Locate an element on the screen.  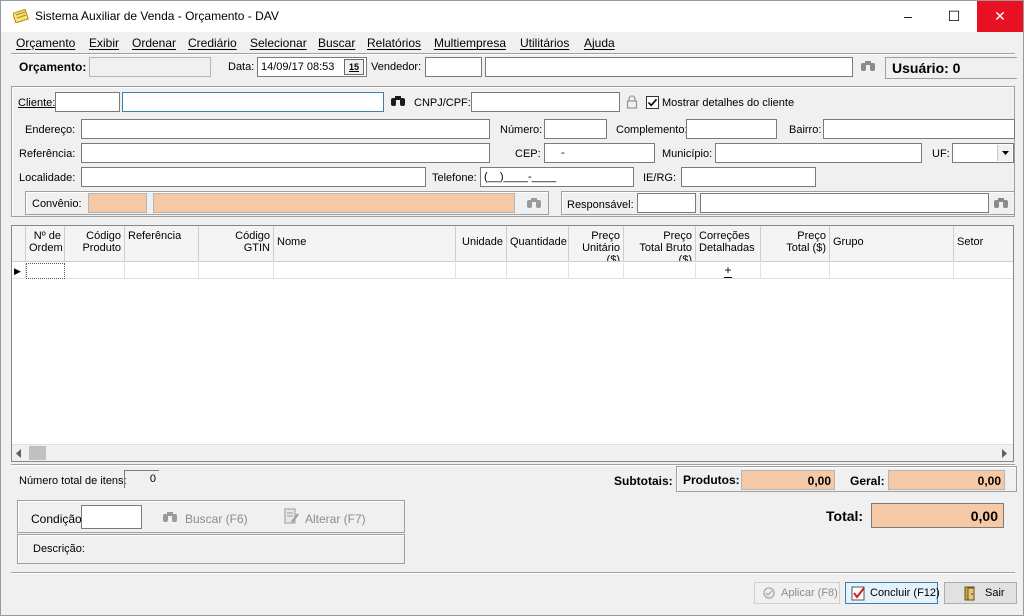
col-header-referencia: Referência is located at coordinates (162, 244).